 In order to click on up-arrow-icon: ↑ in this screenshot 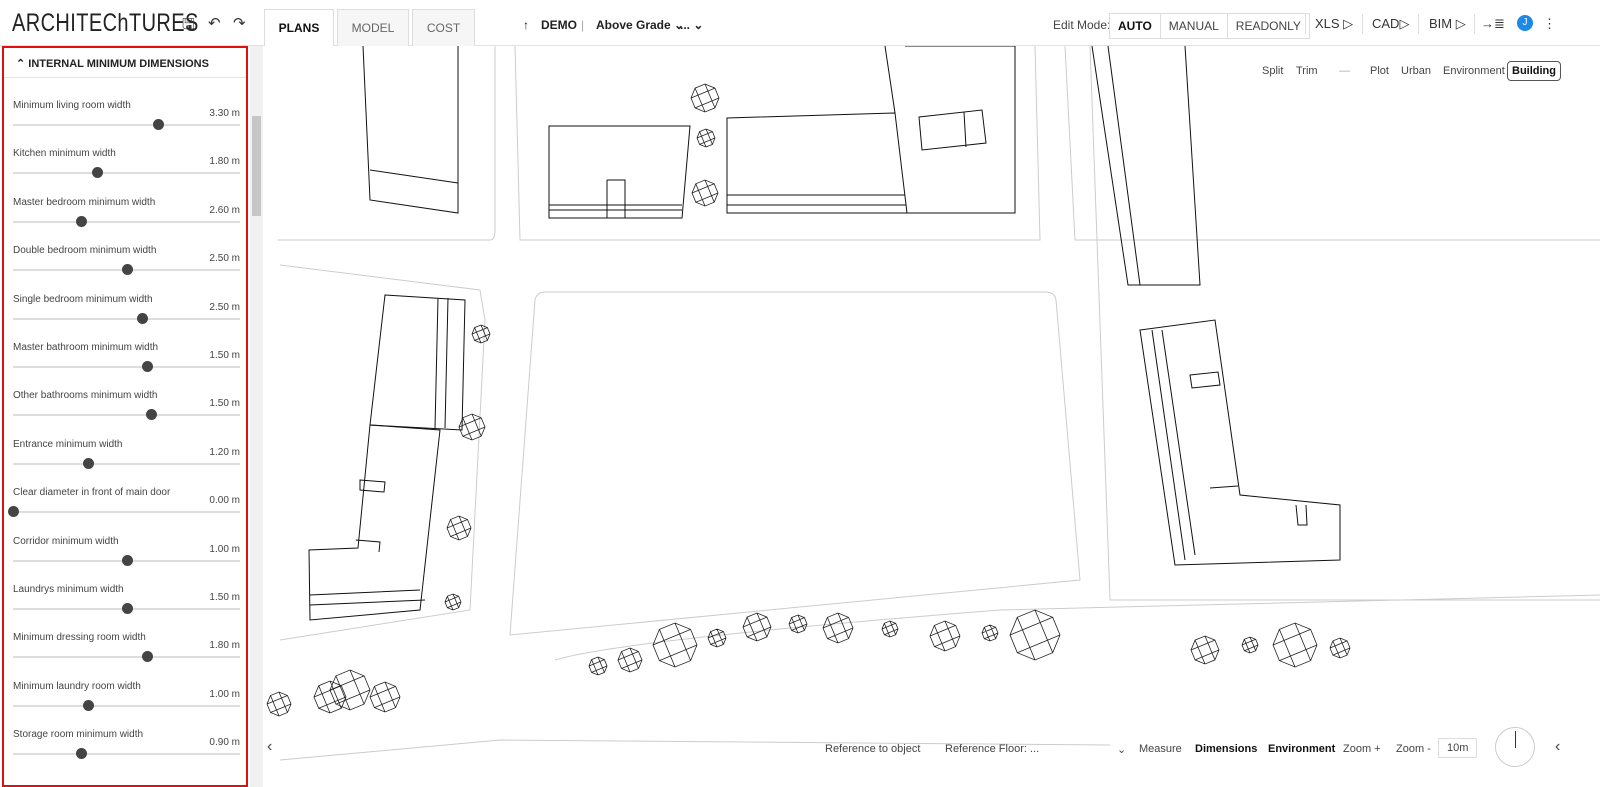, I will do `click(526, 25)`.